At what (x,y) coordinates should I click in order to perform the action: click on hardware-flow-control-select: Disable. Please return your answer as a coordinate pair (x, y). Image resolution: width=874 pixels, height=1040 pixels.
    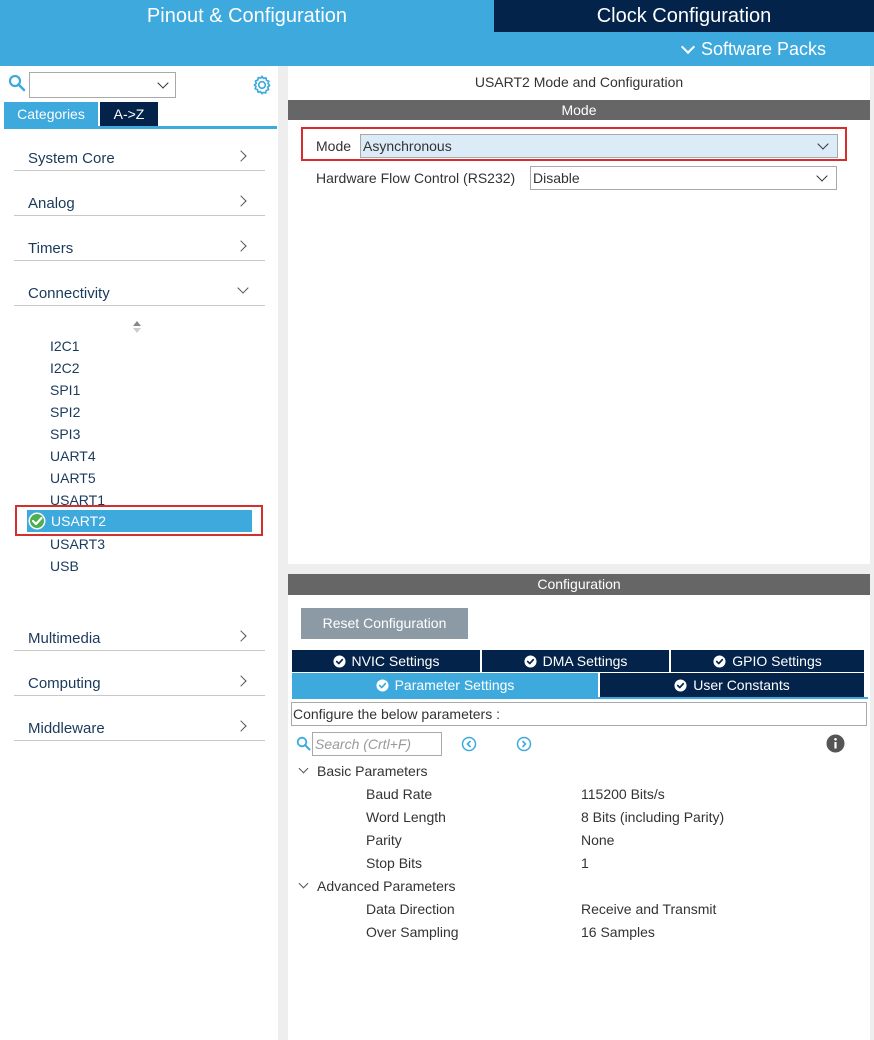
    Looking at the image, I should click on (683, 178).